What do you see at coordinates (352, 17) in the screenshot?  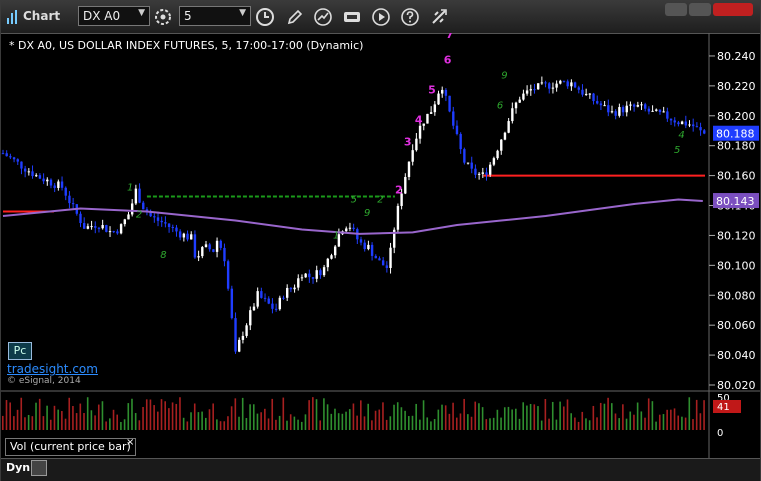 I see `settings-icon` at bounding box center [352, 17].